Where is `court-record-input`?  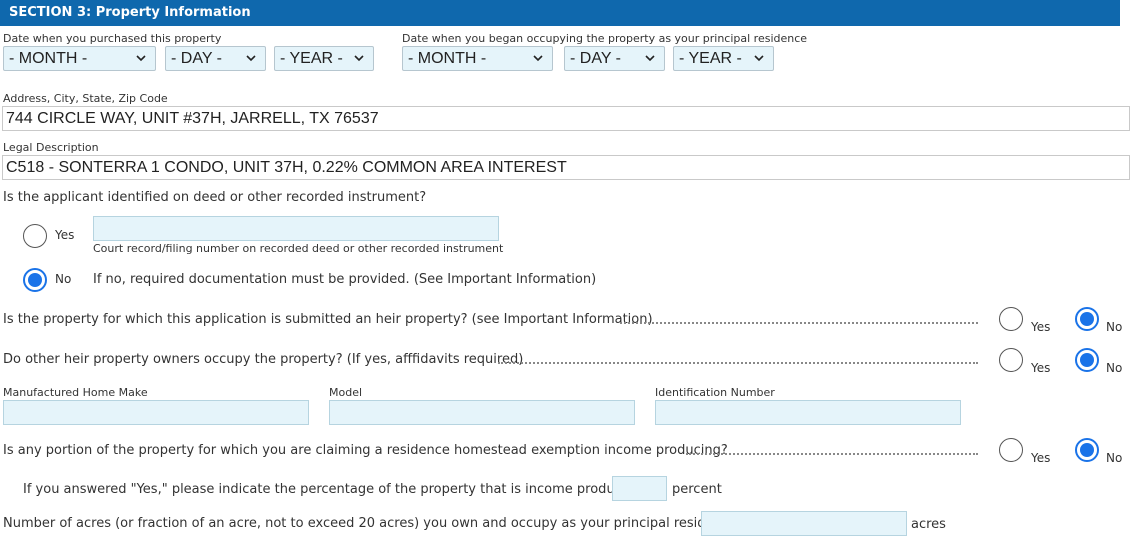 court-record-input is located at coordinates (296, 228).